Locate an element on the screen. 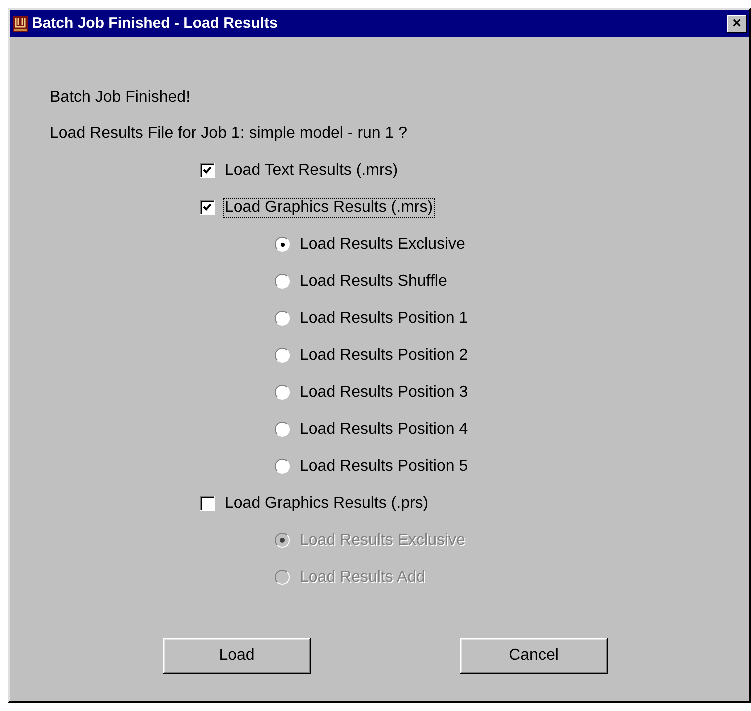 This screenshot has height=711, width=751. checkbox: Load Graphics Results (.prs) is located at coordinates (315, 504).